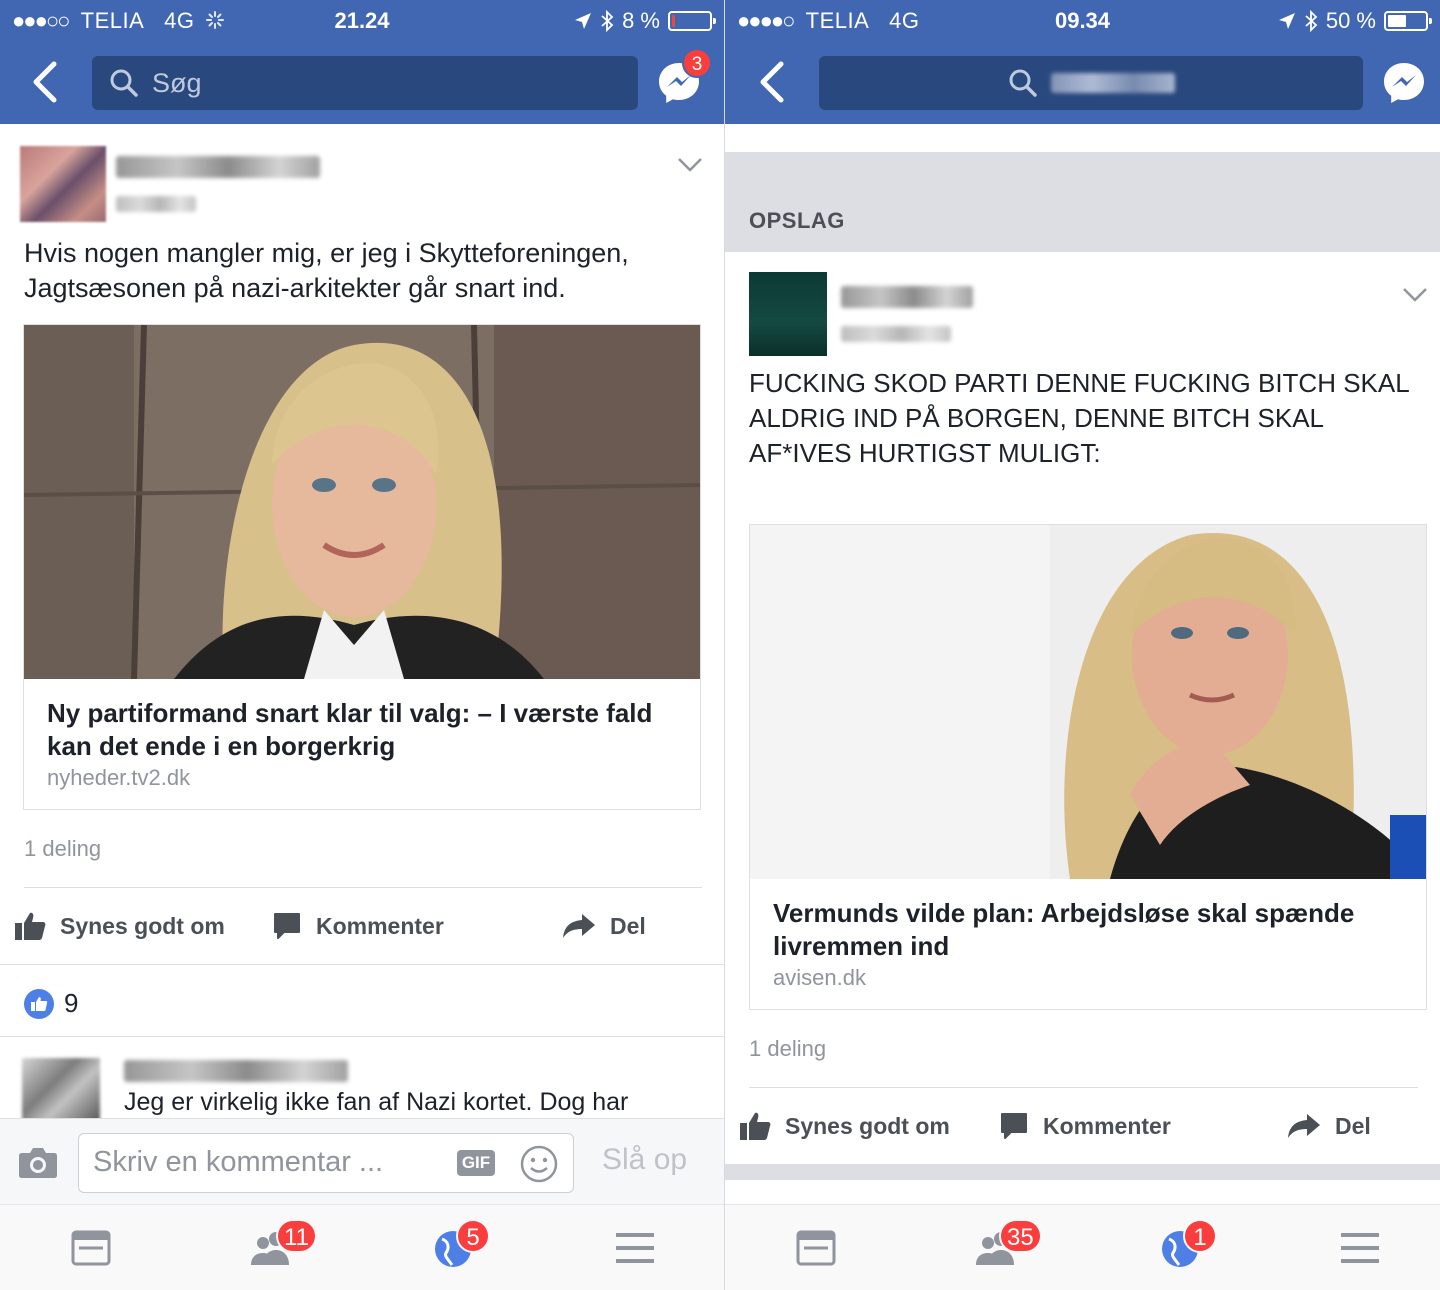 The width and height of the screenshot is (1440, 1290). What do you see at coordinates (236, 1071) in the screenshot?
I see `commenter-name-redacted` at bounding box center [236, 1071].